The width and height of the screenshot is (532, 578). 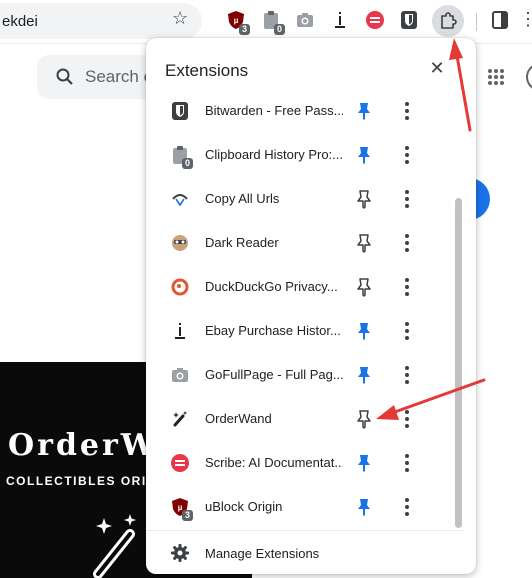 I want to click on orderwand-icon, so click(x=180, y=419).